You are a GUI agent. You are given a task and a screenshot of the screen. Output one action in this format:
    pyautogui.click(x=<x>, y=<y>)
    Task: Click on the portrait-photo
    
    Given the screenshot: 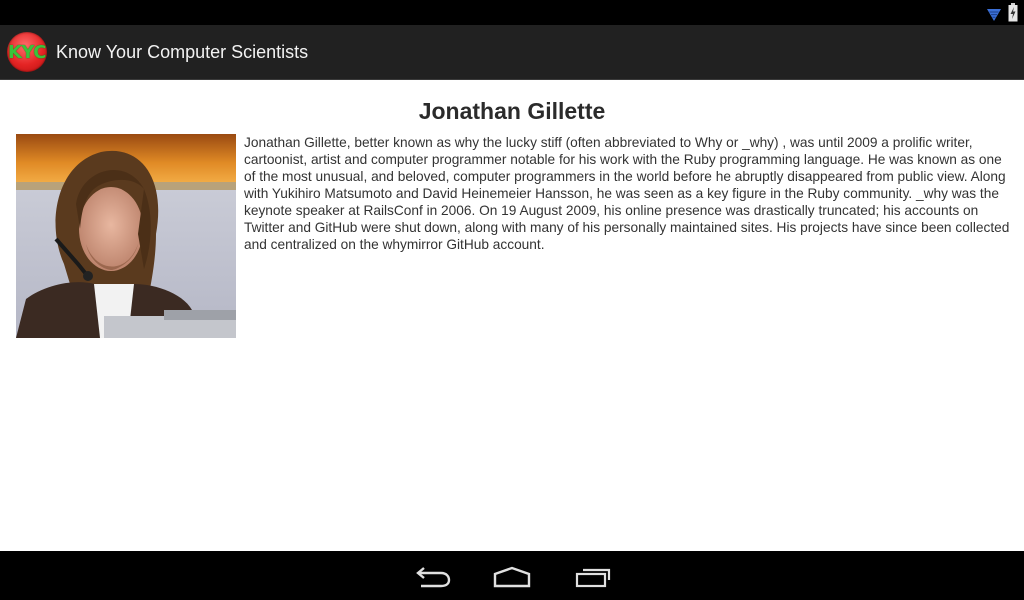 What is the action you would take?
    pyautogui.click(x=126, y=236)
    